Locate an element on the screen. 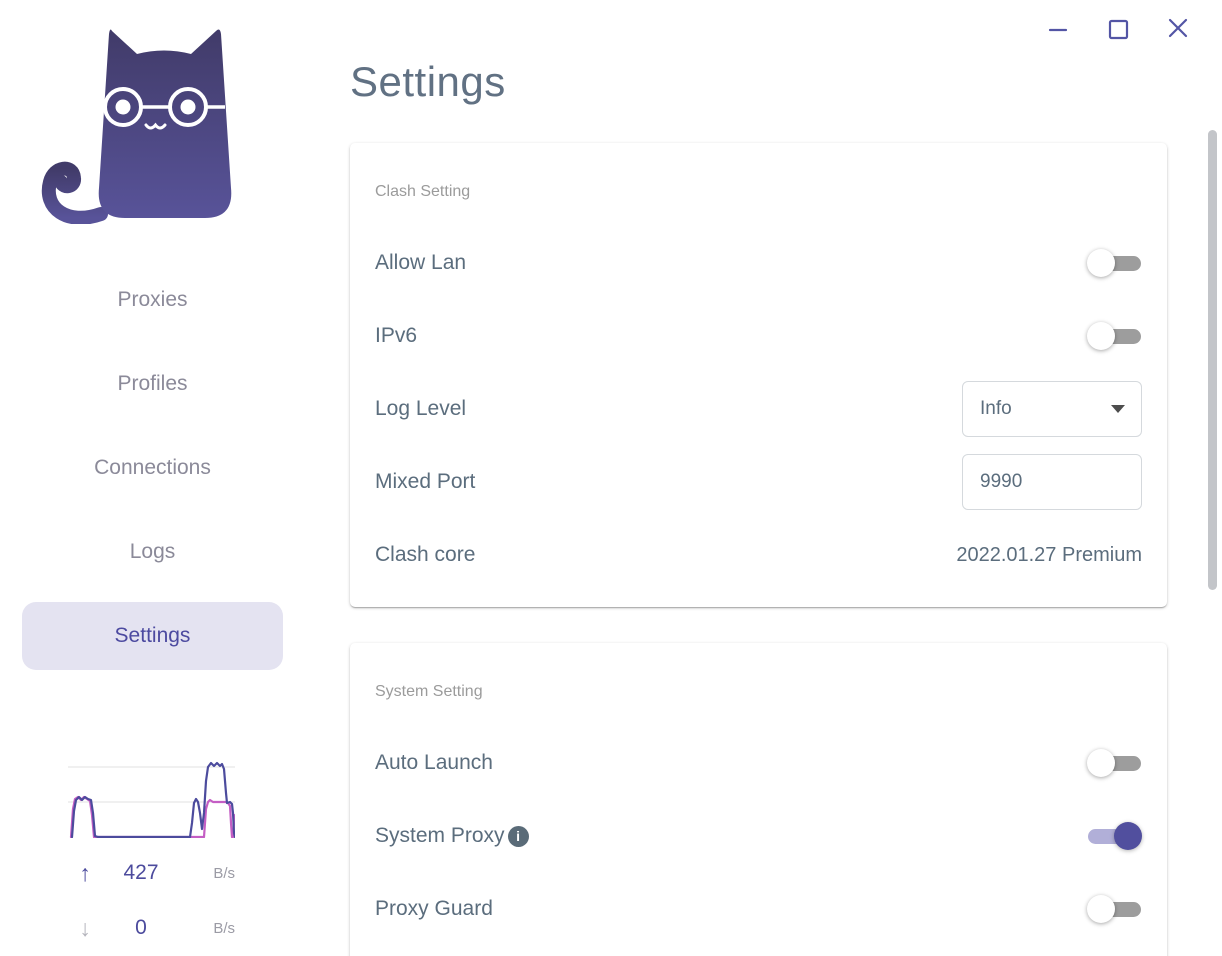 This screenshot has width=1222, height=956. cat-right-eye is located at coordinates (188, 107).